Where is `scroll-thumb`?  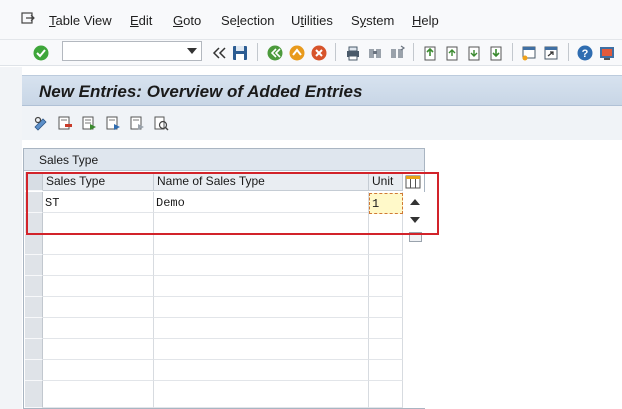
scroll-thumb is located at coordinates (415, 237).